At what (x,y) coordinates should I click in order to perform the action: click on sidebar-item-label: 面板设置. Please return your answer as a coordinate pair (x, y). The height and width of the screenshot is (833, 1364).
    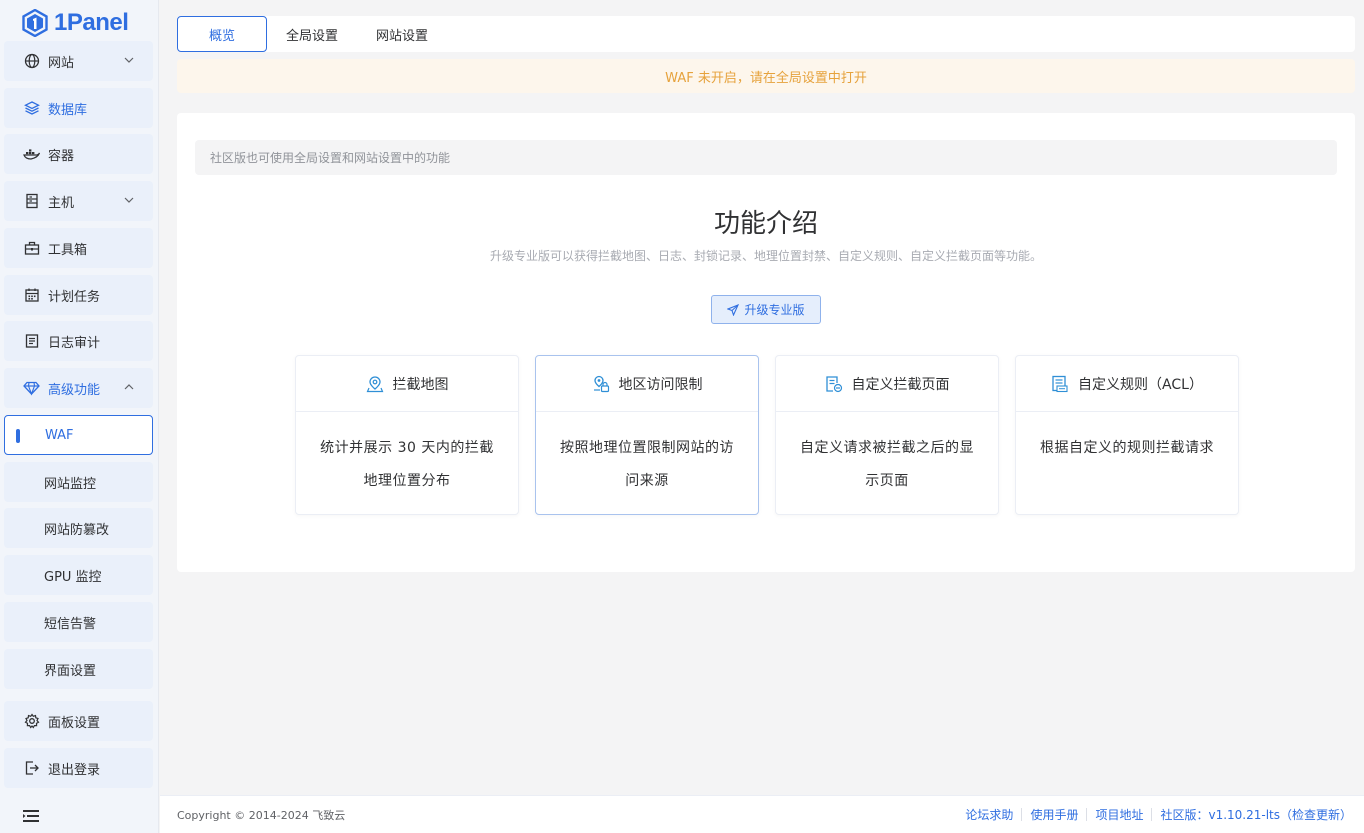
    Looking at the image, I should click on (74, 723).